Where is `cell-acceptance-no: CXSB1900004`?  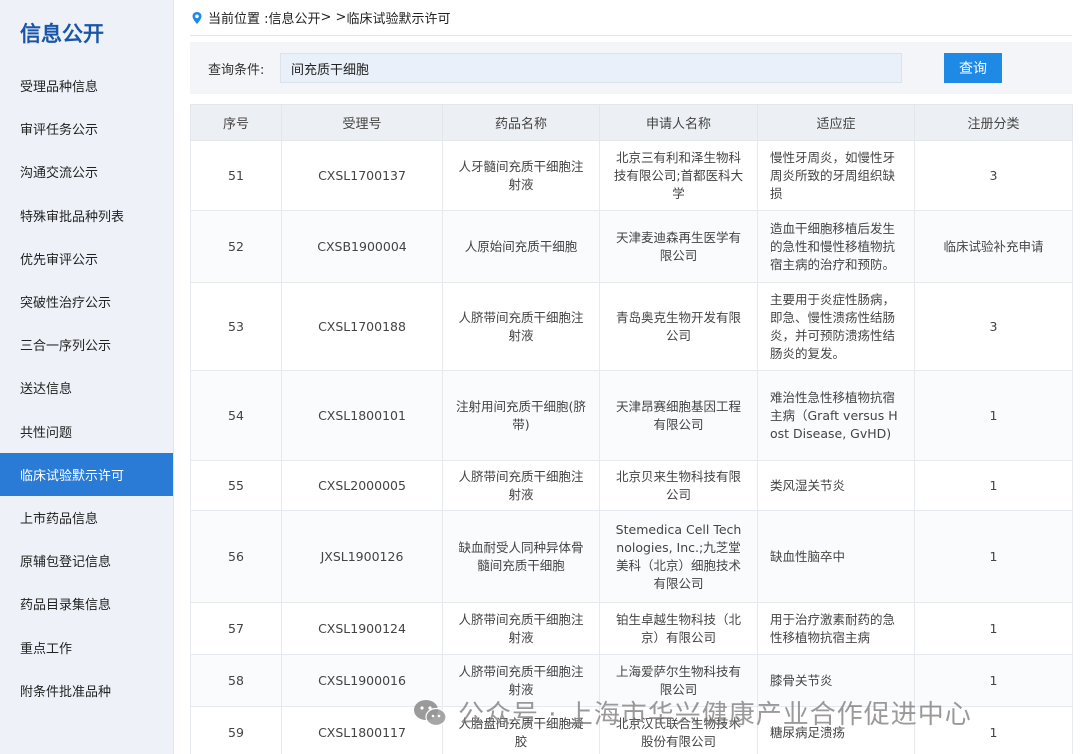 cell-acceptance-no: CXSB1900004 is located at coordinates (362, 246).